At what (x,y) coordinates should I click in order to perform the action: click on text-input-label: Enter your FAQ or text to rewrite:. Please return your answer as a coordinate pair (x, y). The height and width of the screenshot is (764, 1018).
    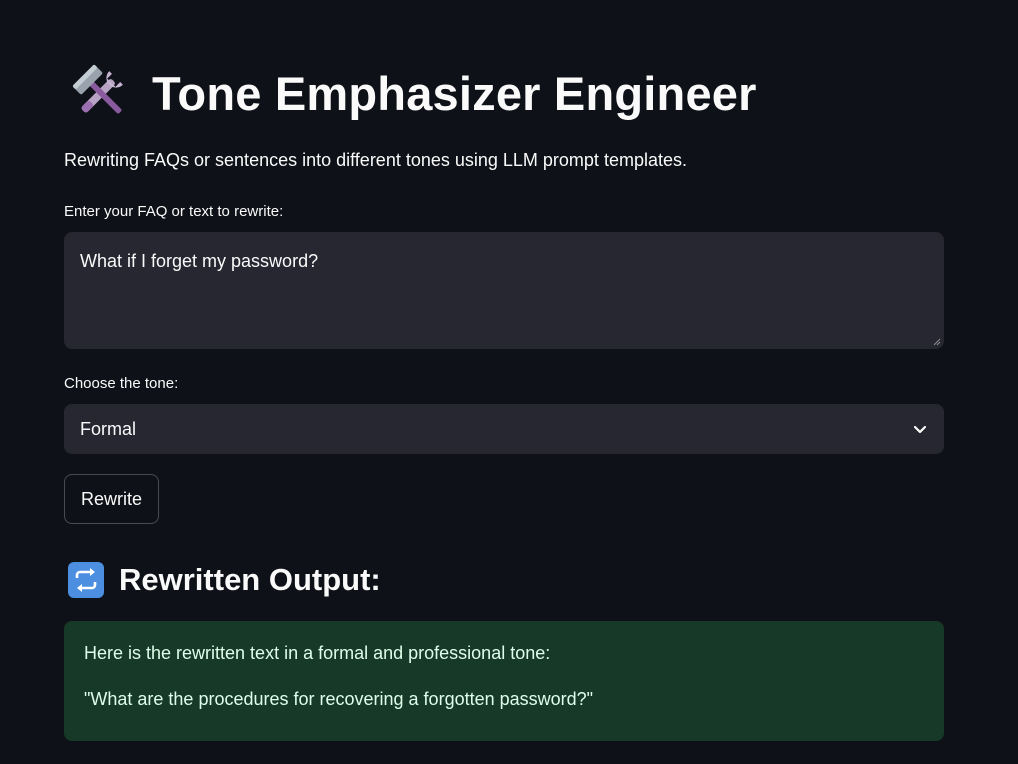
    Looking at the image, I should click on (174, 211).